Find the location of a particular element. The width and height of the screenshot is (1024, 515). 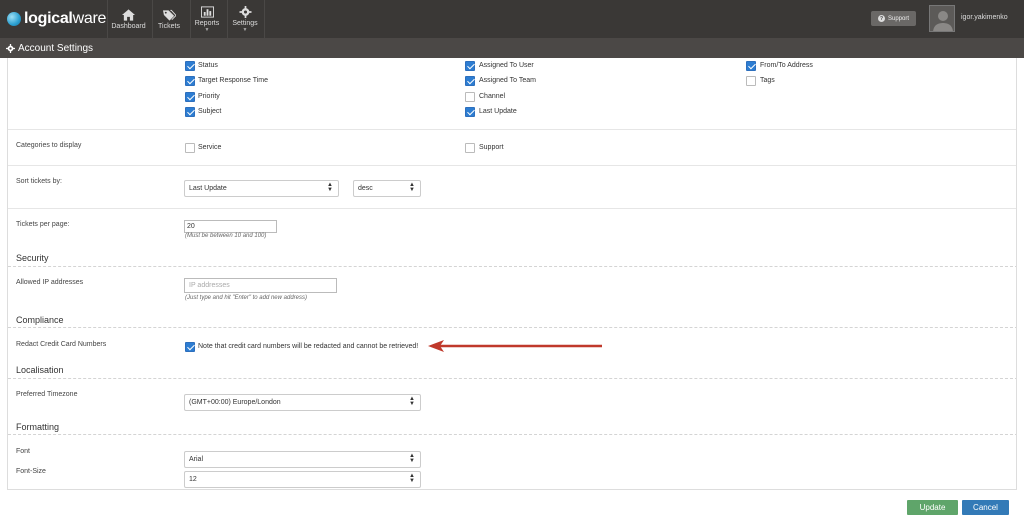

checkbox-label: Priority is located at coordinates (209, 96).